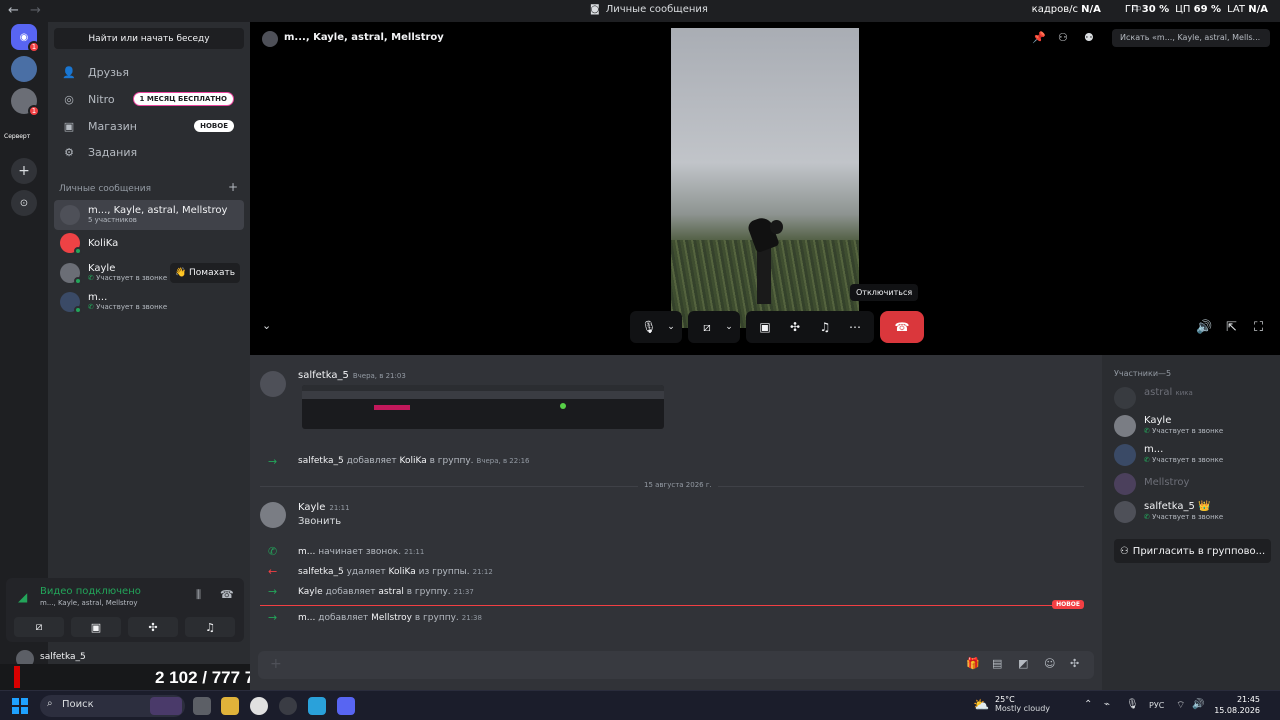 The width and height of the screenshot is (1280, 720). What do you see at coordinates (1143, 373) in the screenshot?
I see `member-list-header: Участники—5` at bounding box center [1143, 373].